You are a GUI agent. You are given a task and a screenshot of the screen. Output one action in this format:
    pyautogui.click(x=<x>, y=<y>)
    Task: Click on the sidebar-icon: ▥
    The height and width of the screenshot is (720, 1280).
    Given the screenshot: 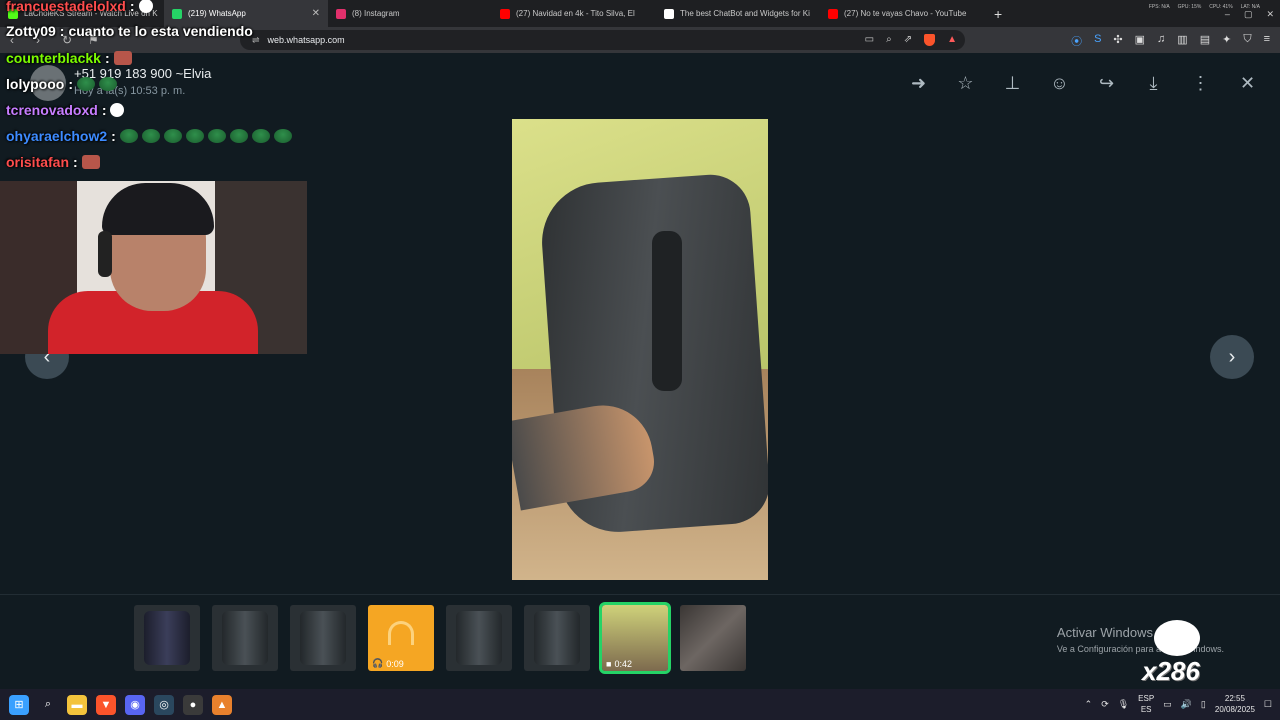 What is the action you would take?
    pyautogui.click(x=1182, y=41)
    